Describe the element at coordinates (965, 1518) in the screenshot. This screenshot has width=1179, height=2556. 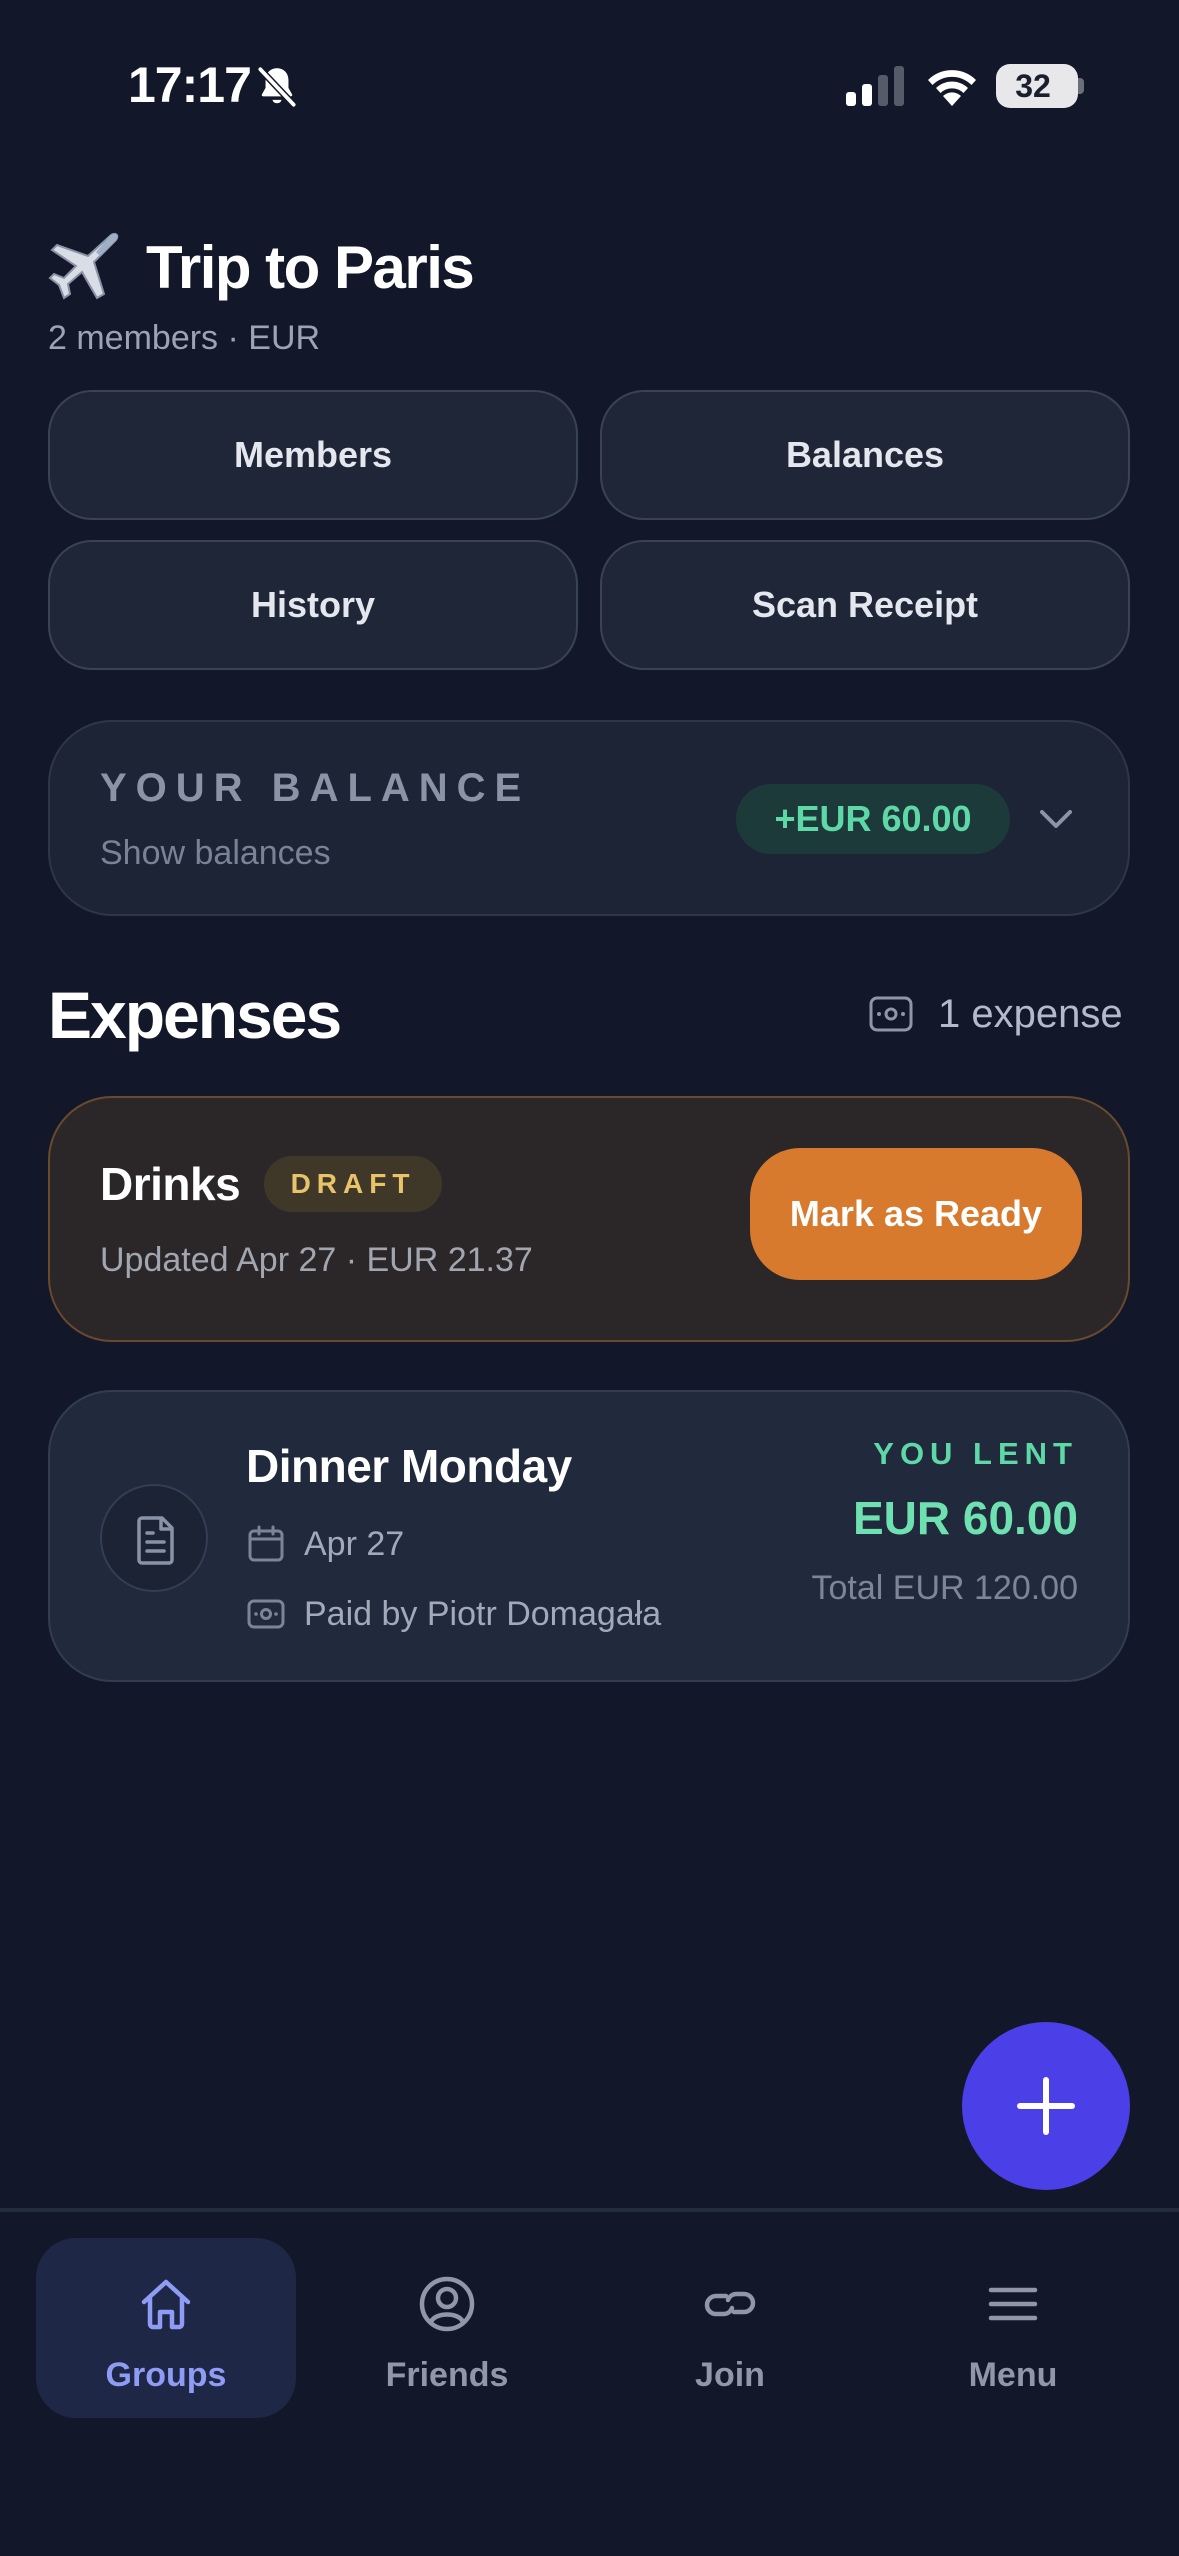
I see `expense-lent-amount: EUR 60.00` at that location.